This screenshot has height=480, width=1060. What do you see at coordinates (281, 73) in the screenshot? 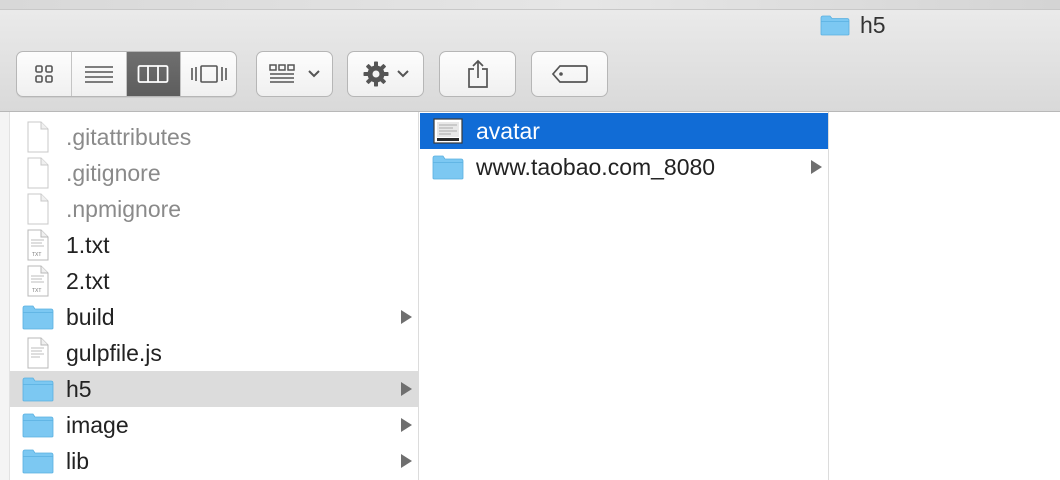
I see `arrange-icon` at bounding box center [281, 73].